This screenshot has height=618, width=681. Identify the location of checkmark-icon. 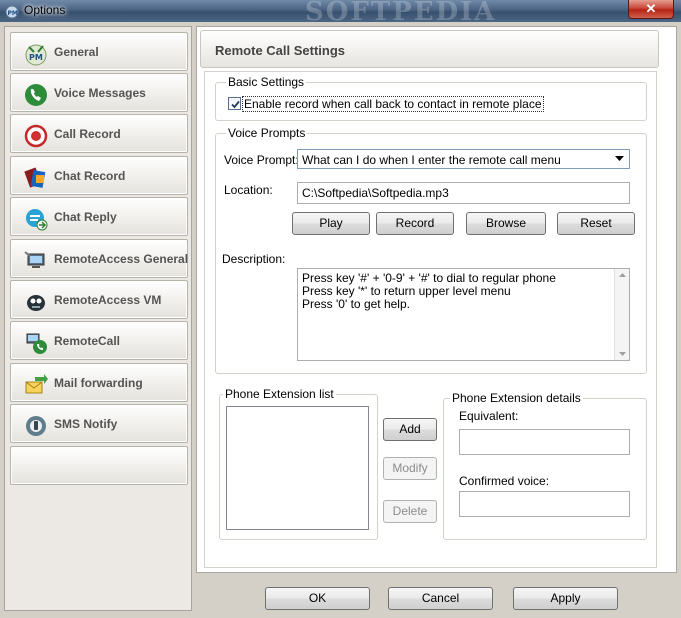
(235, 104).